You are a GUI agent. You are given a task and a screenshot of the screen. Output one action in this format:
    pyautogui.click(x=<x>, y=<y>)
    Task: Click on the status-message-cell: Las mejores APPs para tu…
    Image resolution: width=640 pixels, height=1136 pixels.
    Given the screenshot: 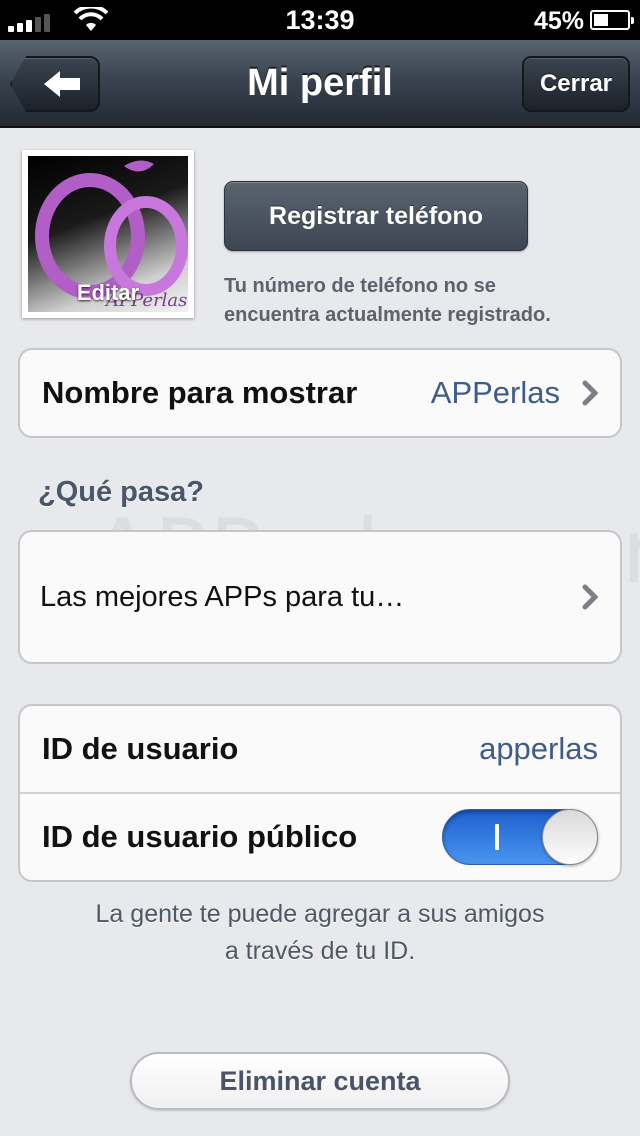 What is the action you would take?
    pyautogui.click(x=320, y=597)
    